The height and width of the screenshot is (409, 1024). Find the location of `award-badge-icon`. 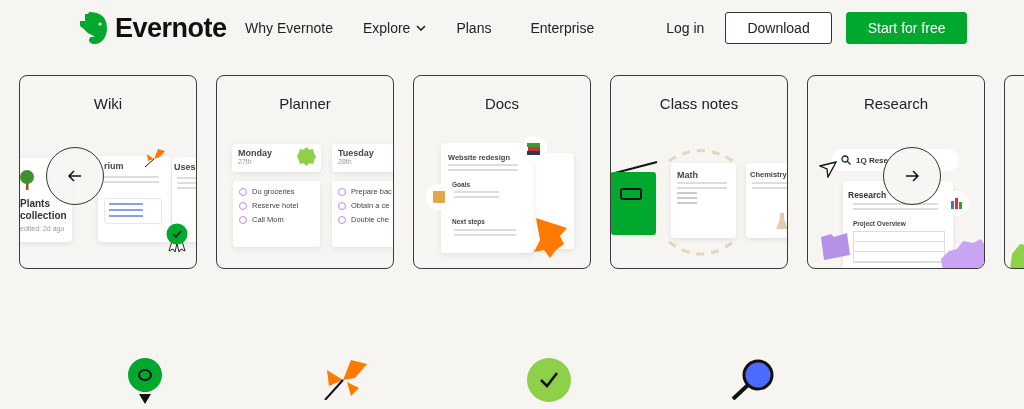

award-badge-icon is located at coordinates (177, 237).